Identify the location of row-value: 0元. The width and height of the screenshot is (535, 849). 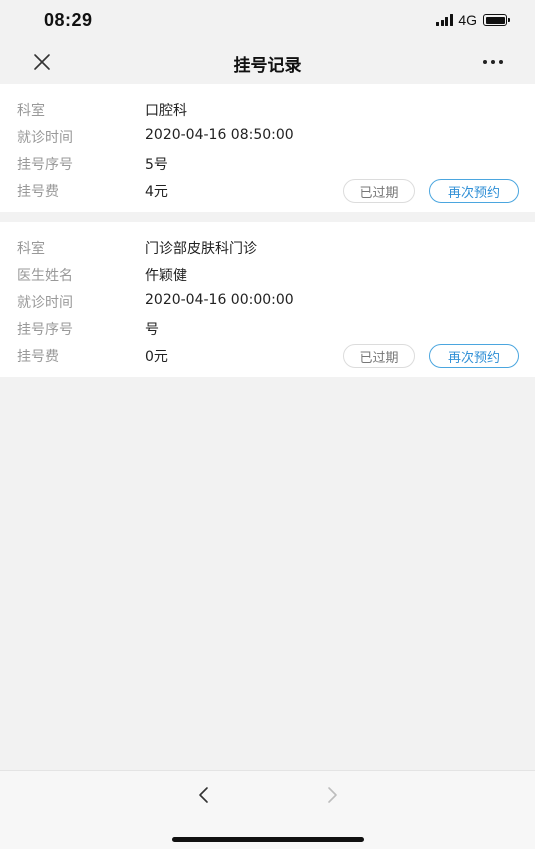
(156, 357).